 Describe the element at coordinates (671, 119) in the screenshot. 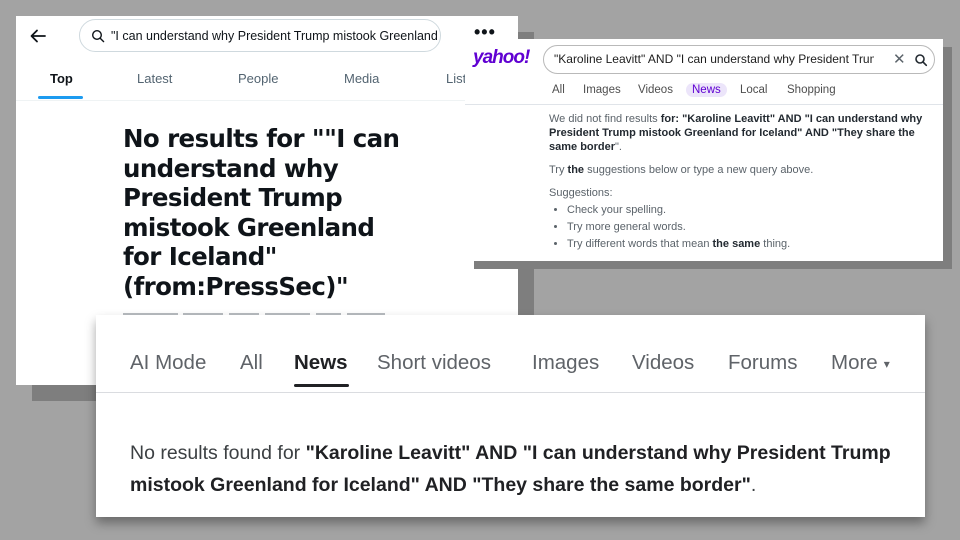

I see `message-for: for:` at that location.